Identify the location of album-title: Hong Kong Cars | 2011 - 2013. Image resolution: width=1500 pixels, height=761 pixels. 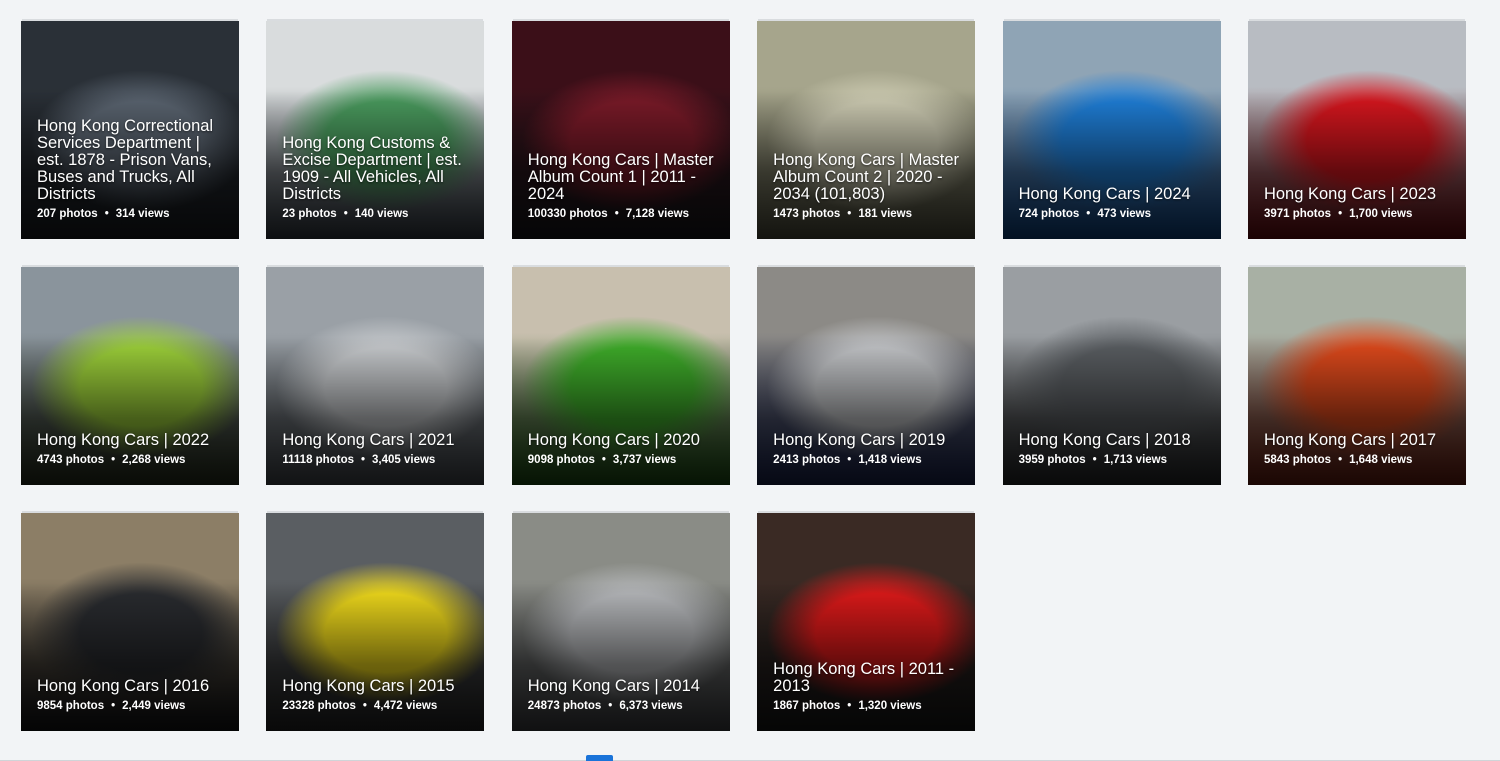
(864, 677).